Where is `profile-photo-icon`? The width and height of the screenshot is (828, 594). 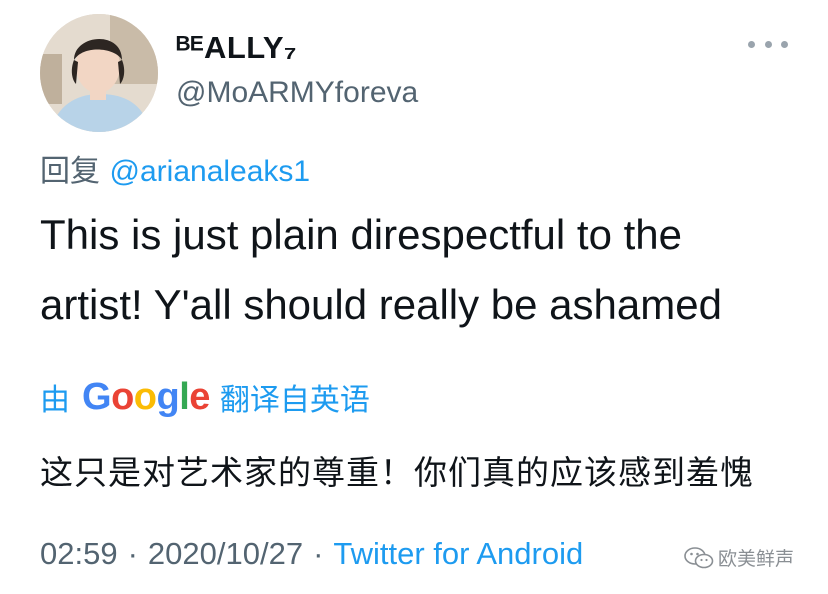 profile-photo-icon is located at coordinates (99, 73).